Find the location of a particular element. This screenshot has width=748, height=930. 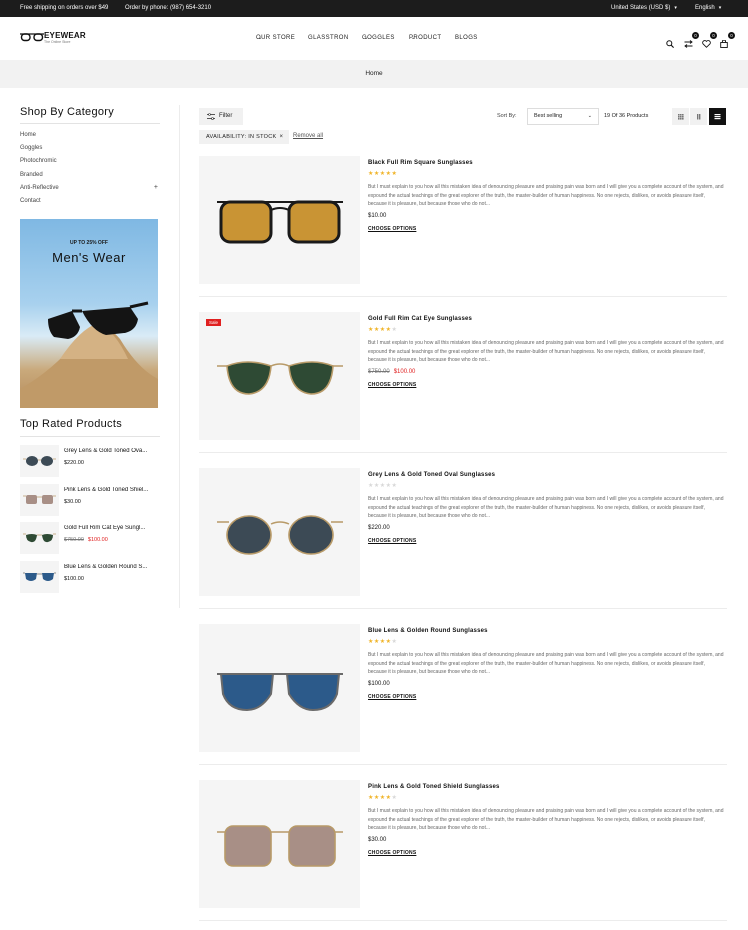

old-price: $750.00 is located at coordinates (379, 372).